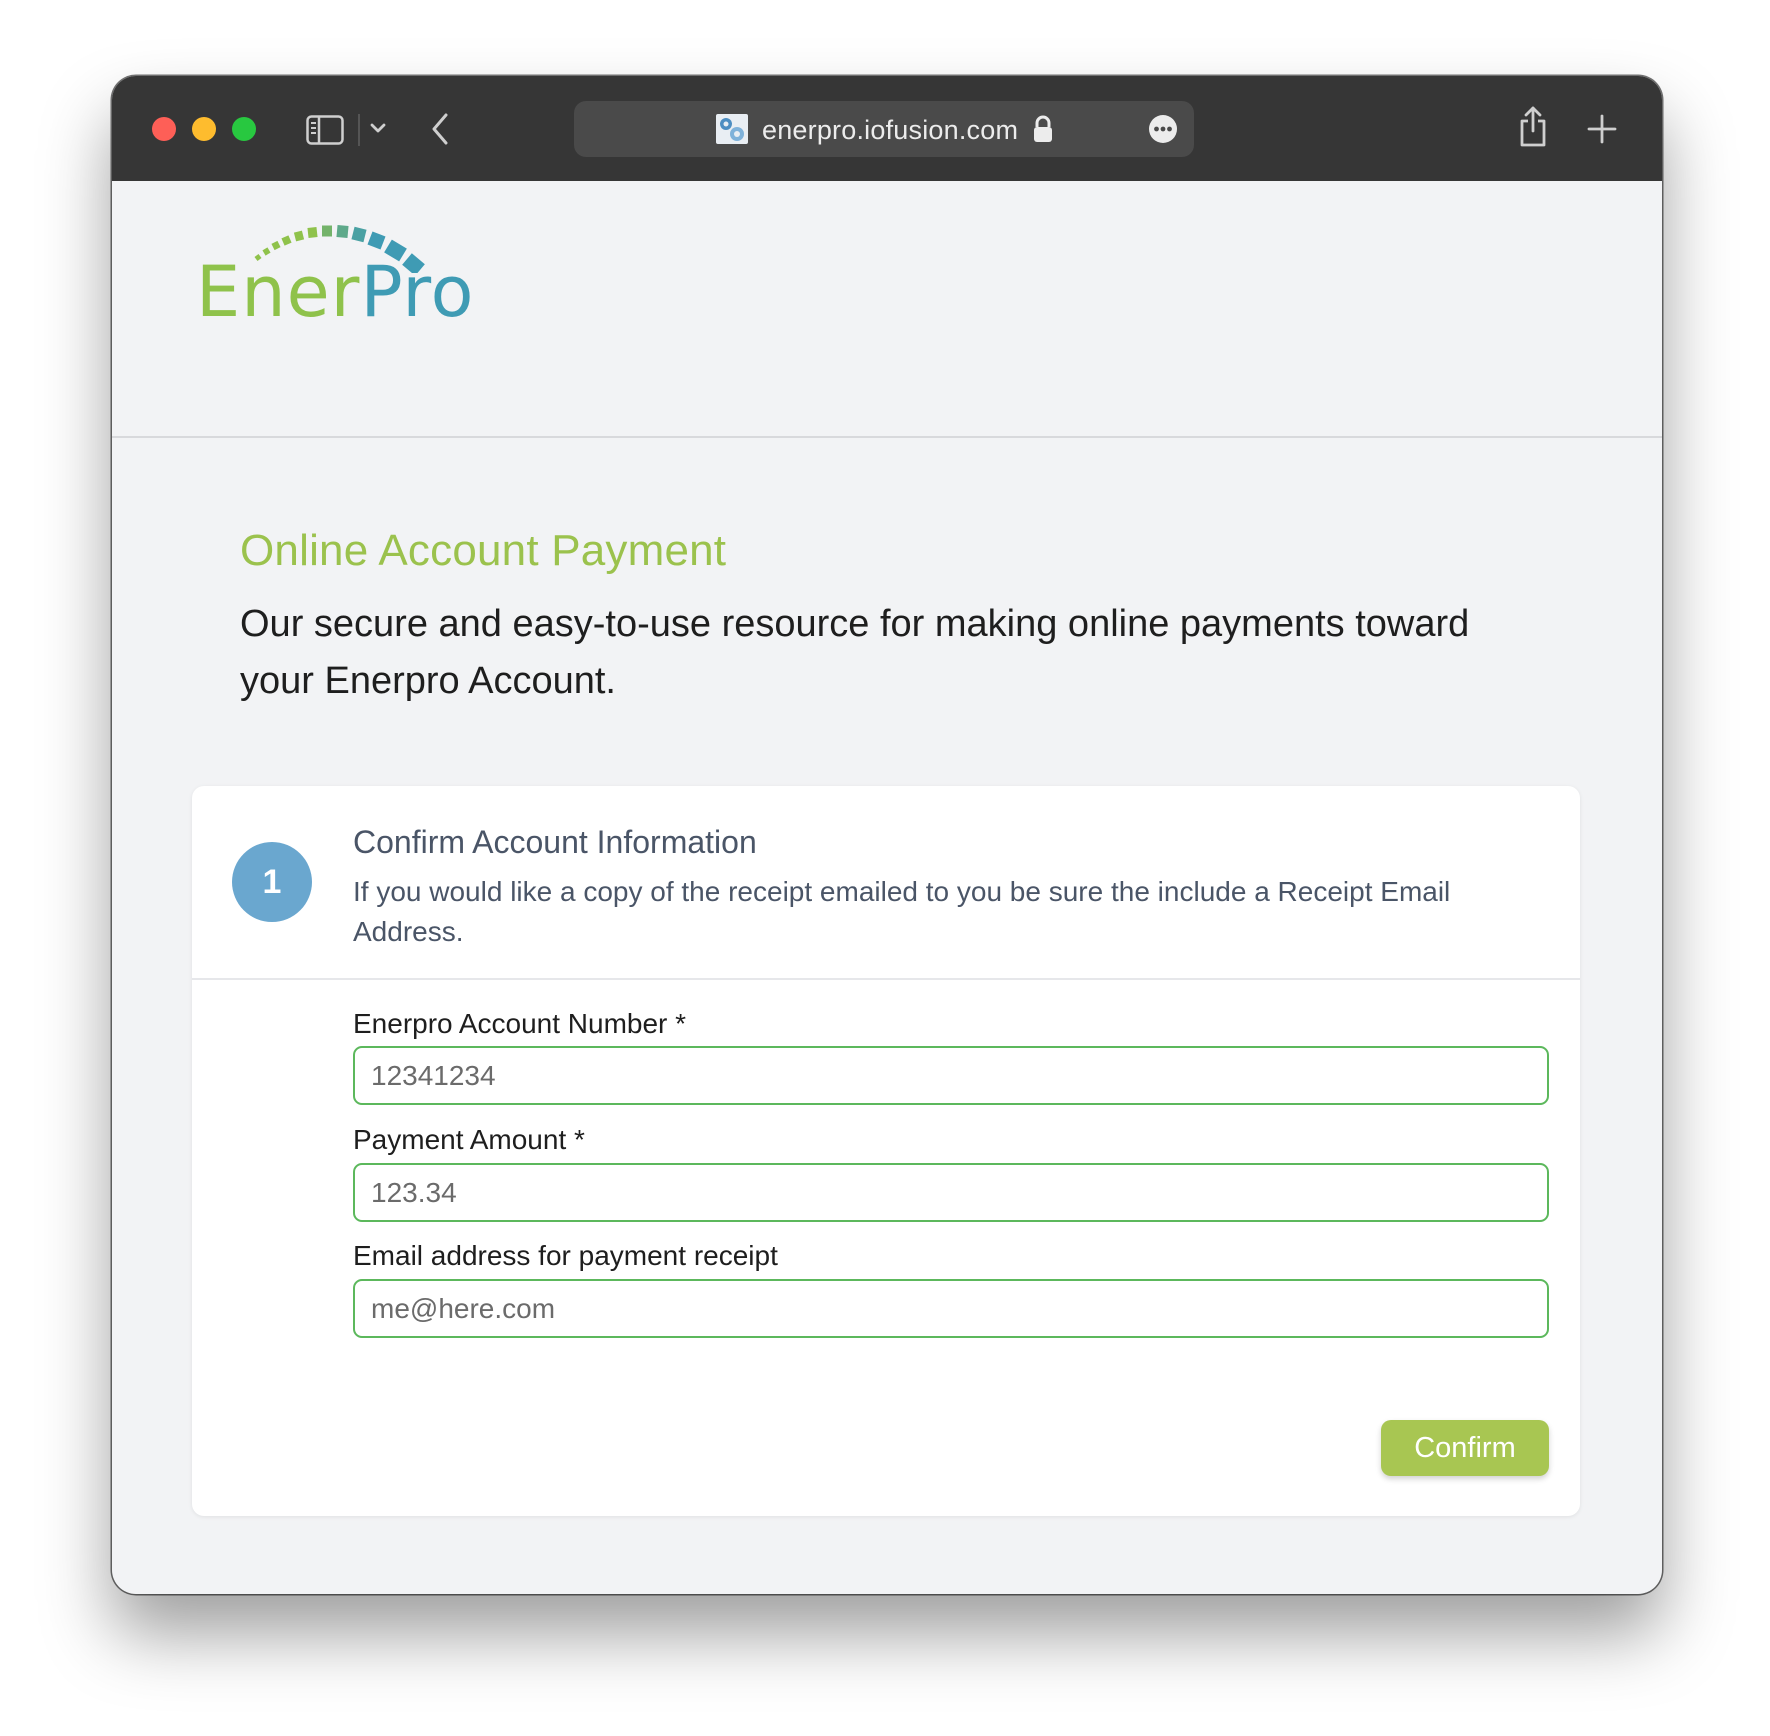  Describe the element at coordinates (887, 309) in the screenshot. I see `site-header: EnerPro` at that location.